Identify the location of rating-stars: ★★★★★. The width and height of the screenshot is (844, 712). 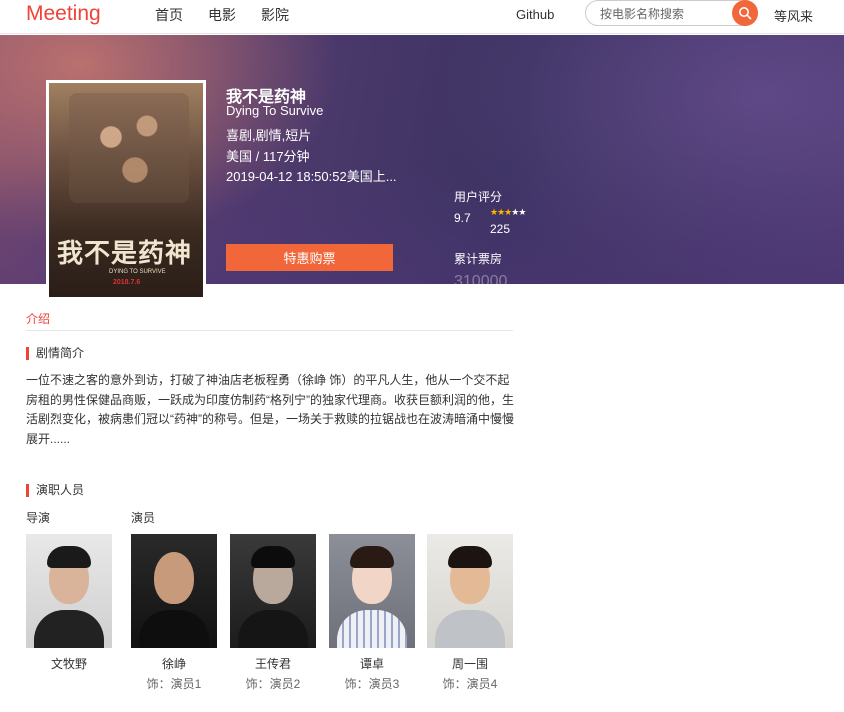
(508, 212).